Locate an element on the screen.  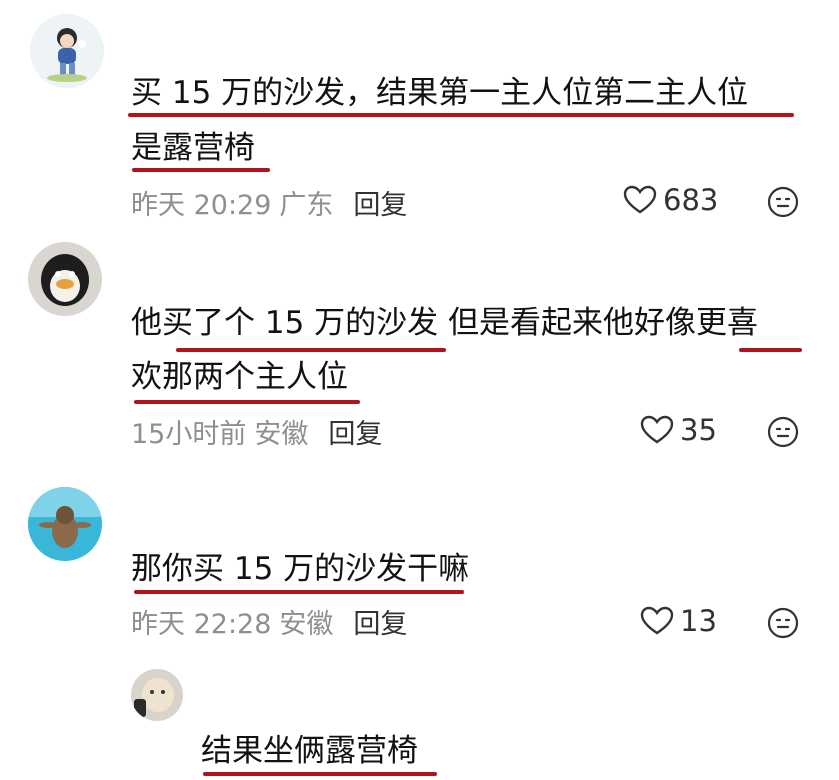
like-count: 683 is located at coordinates (691, 200).